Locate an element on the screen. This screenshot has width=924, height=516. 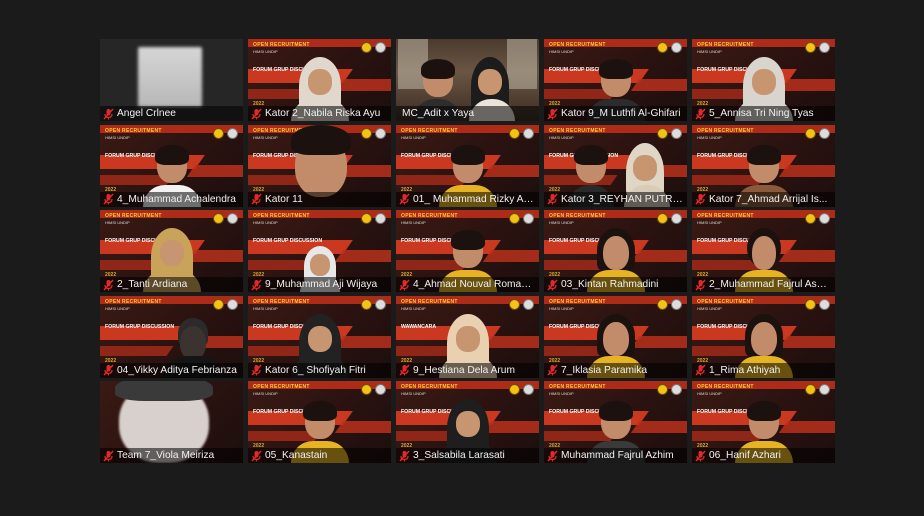
participant-name: 2_Tanti Ardiana is located at coordinates (152, 284).